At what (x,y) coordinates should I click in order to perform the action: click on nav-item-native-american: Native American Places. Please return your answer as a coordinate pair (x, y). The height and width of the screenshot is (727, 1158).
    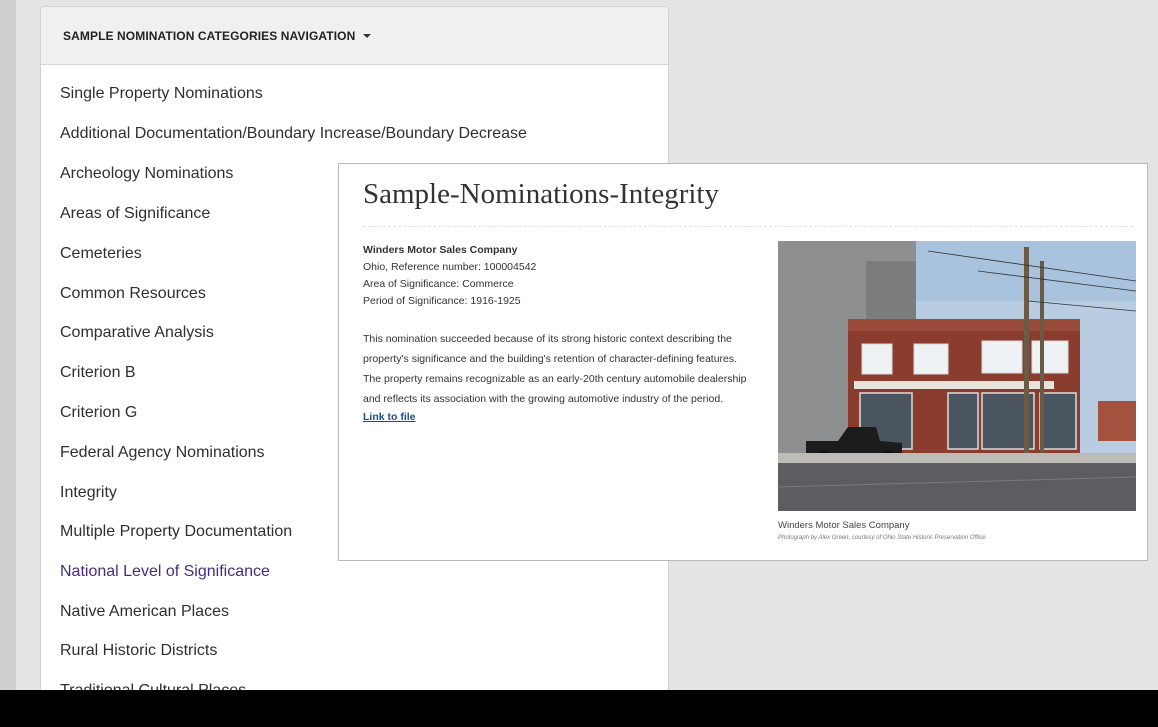
    Looking at the image, I should click on (144, 612).